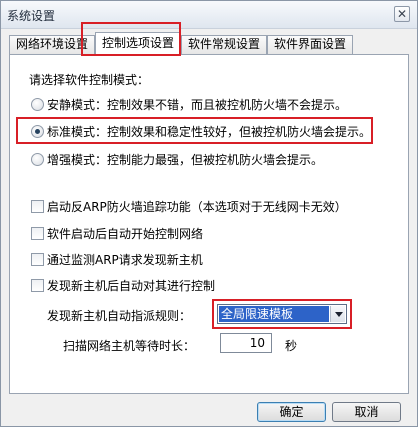 The image size is (418, 427). What do you see at coordinates (37, 285) in the screenshot?
I see `checkbox-auto-control-new-host` at bounding box center [37, 285].